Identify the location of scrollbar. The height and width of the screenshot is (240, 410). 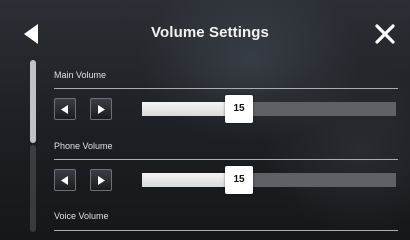
(34, 146).